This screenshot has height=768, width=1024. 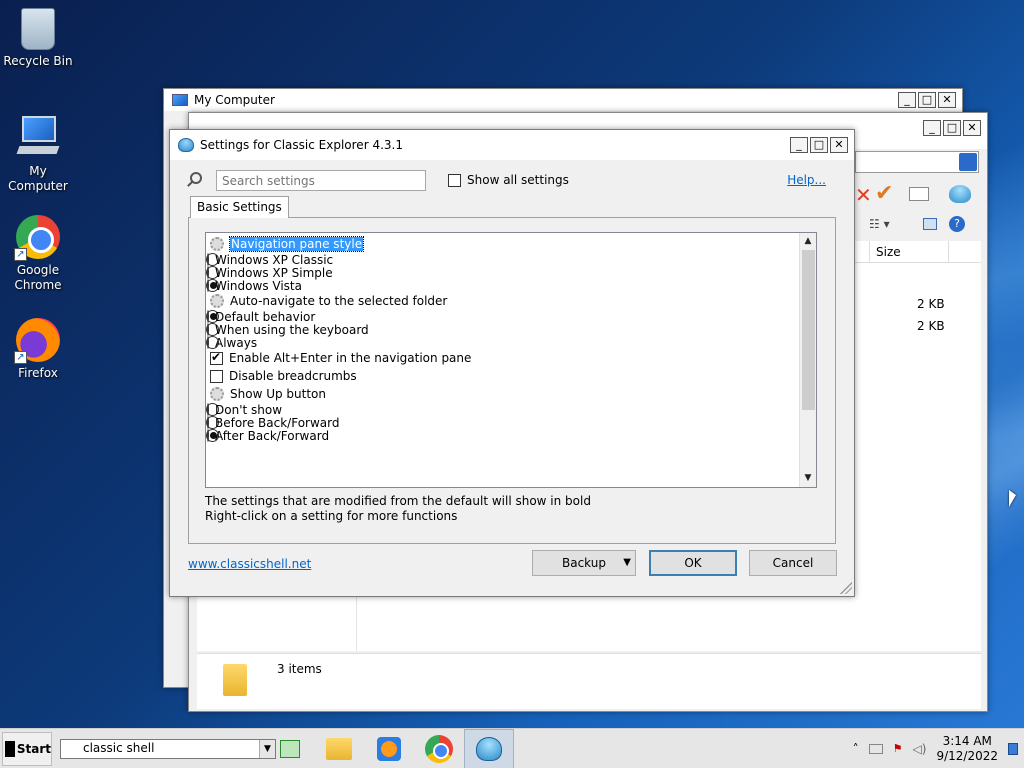 I want to click on cancel-button: Cancel, so click(x=793, y=563).